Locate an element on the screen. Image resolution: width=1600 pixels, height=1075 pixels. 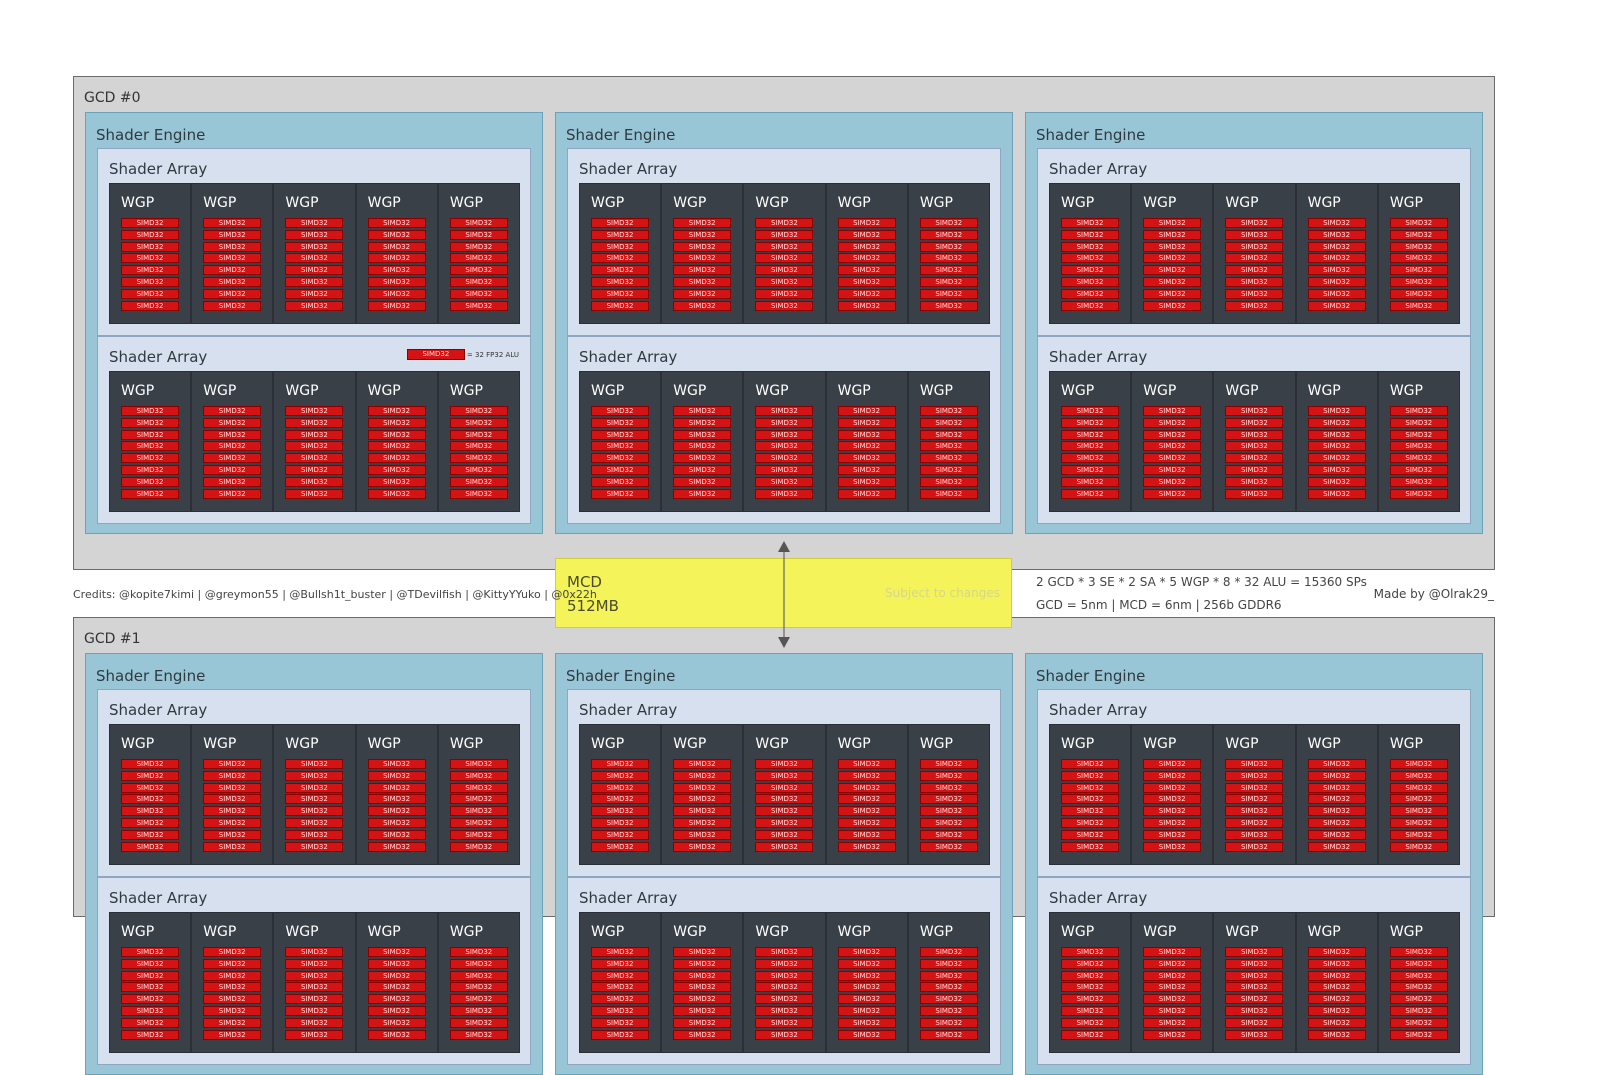
shader-array-label: Shader Array is located at coordinates (1098, 710).